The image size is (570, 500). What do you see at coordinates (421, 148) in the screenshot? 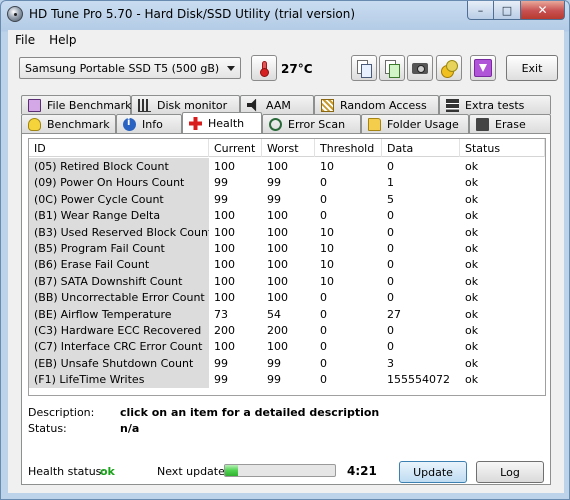
I see `column-header-data: Data` at bounding box center [421, 148].